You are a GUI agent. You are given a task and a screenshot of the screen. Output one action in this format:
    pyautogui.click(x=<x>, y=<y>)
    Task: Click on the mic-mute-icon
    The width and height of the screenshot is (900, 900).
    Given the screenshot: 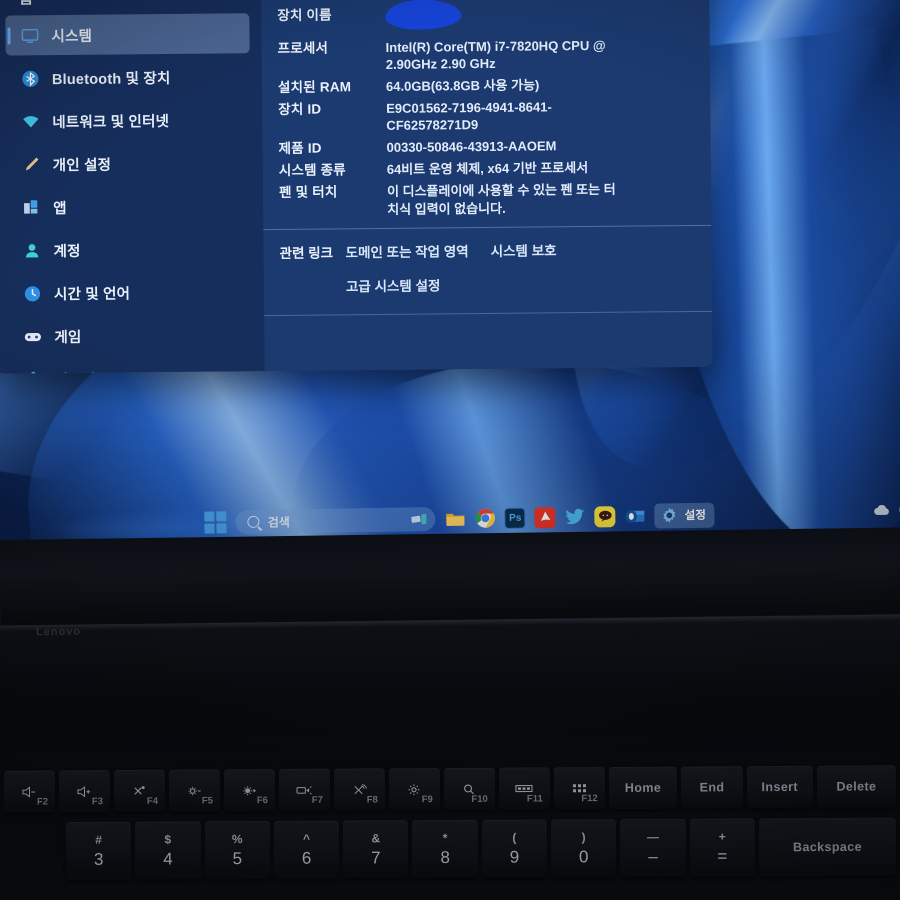 What is the action you would take?
    pyautogui.click(x=139, y=790)
    